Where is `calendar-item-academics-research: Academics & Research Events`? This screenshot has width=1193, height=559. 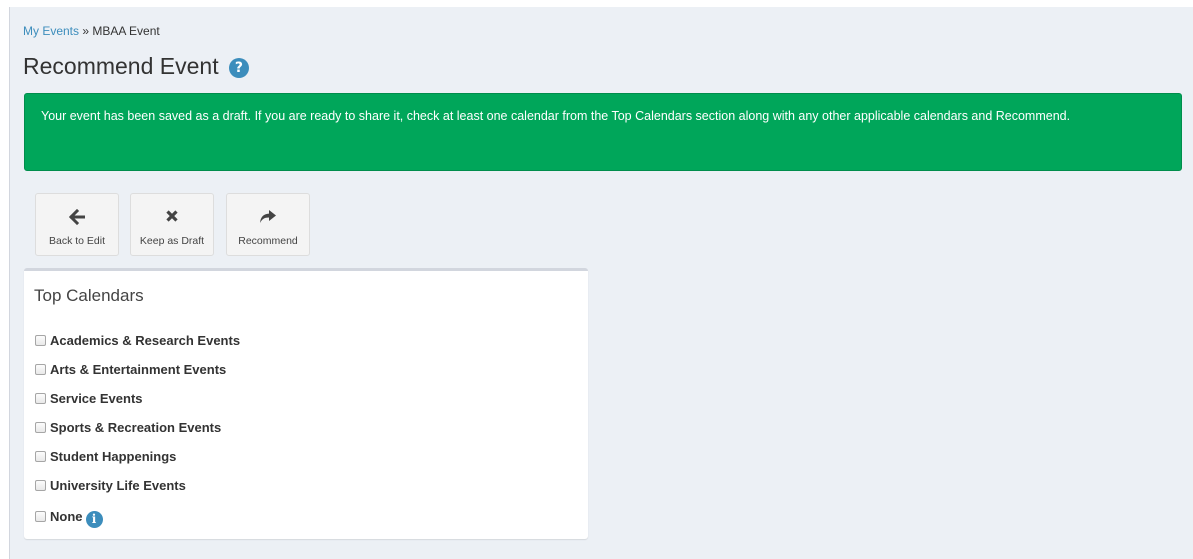 calendar-item-academics-research: Academics & Research Events is located at coordinates (137, 341).